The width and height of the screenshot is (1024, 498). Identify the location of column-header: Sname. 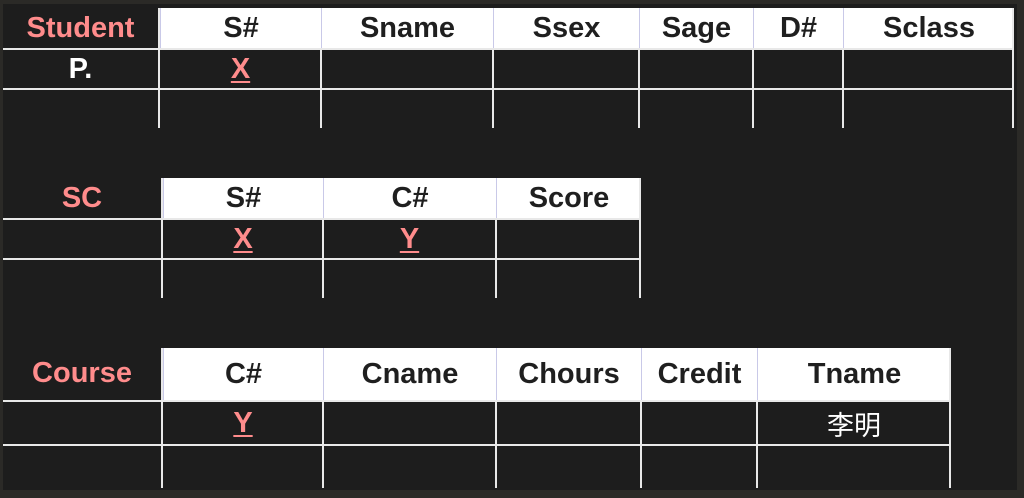
(407, 28).